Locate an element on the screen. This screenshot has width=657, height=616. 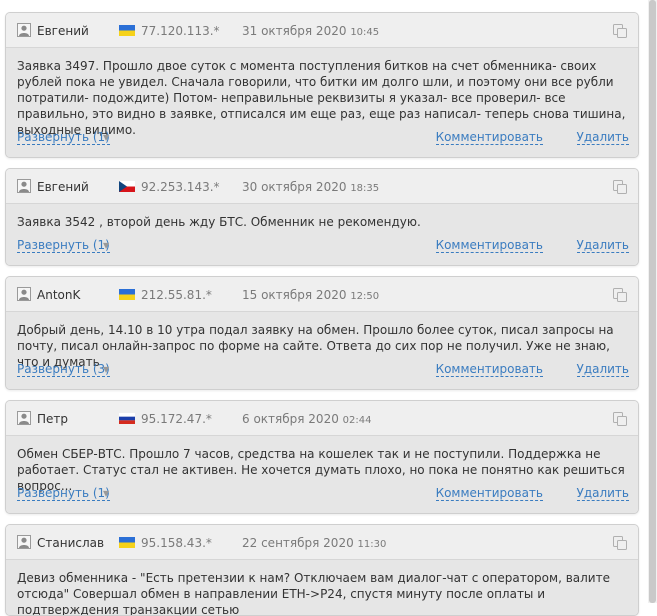
date-text: 22 сентября 2020 is located at coordinates (298, 543).